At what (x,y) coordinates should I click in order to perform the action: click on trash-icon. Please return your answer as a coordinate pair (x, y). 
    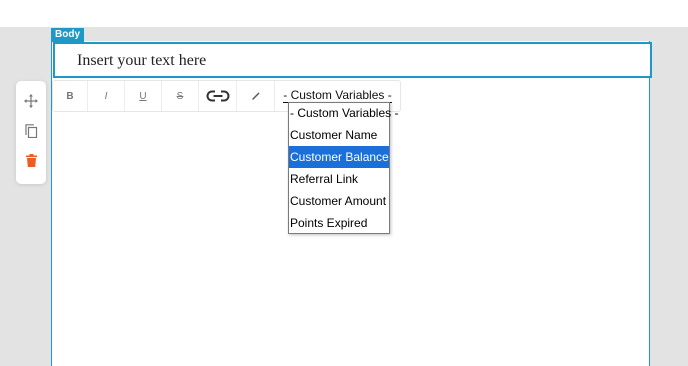
    Looking at the image, I should click on (31, 160).